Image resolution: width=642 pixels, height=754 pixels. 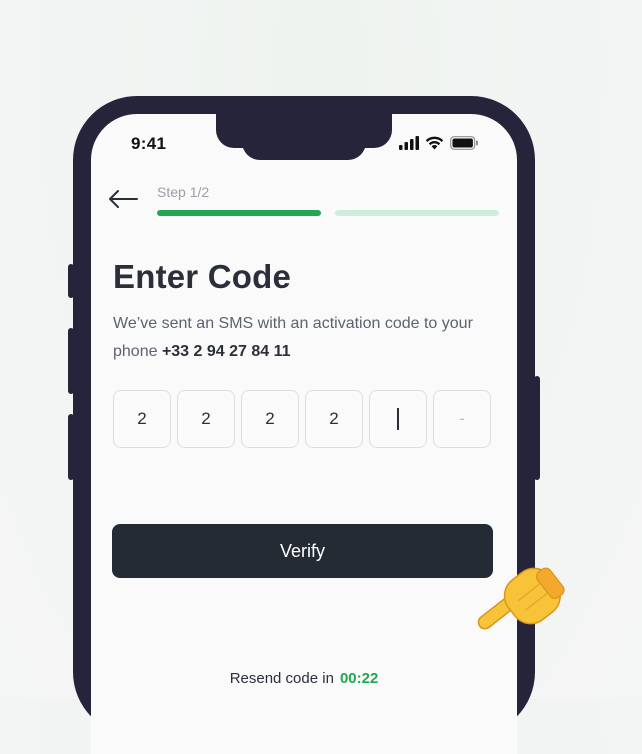 What do you see at coordinates (202, 276) in the screenshot?
I see `page-title: Enter Code` at bounding box center [202, 276].